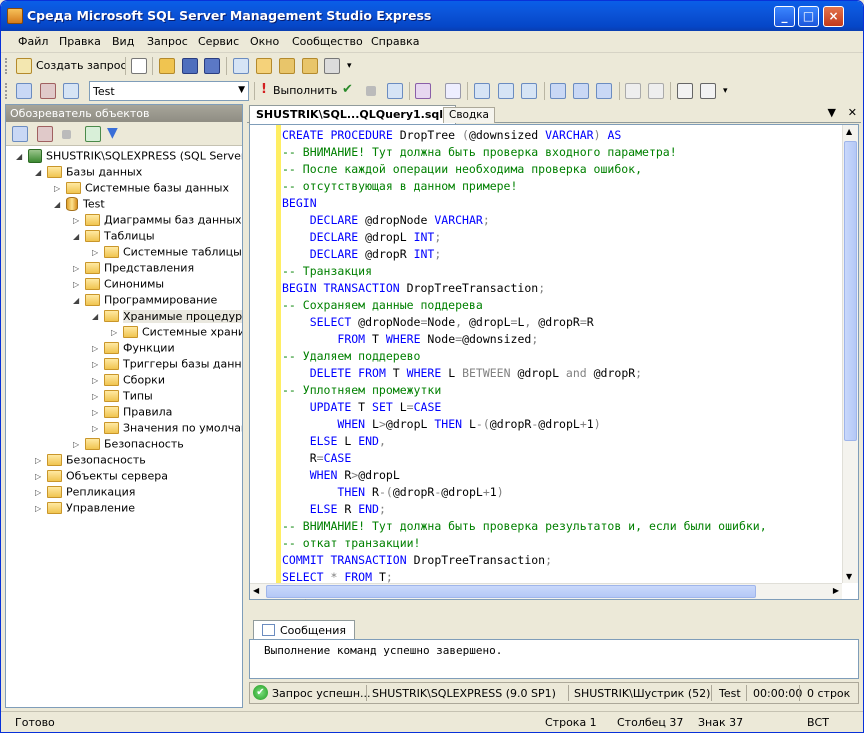  I want to click on new-query-button: Создать запрос, so click(81, 65).